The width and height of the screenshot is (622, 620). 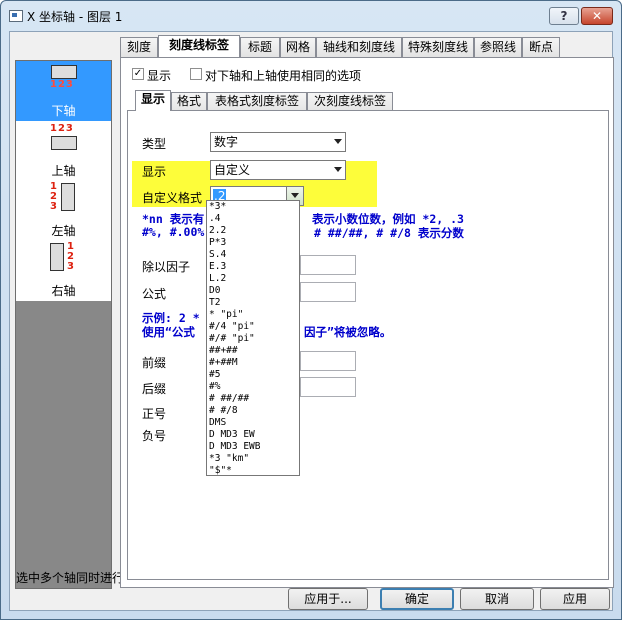 I want to click on suffix-label: 后缀, so click(x=154, y=389).